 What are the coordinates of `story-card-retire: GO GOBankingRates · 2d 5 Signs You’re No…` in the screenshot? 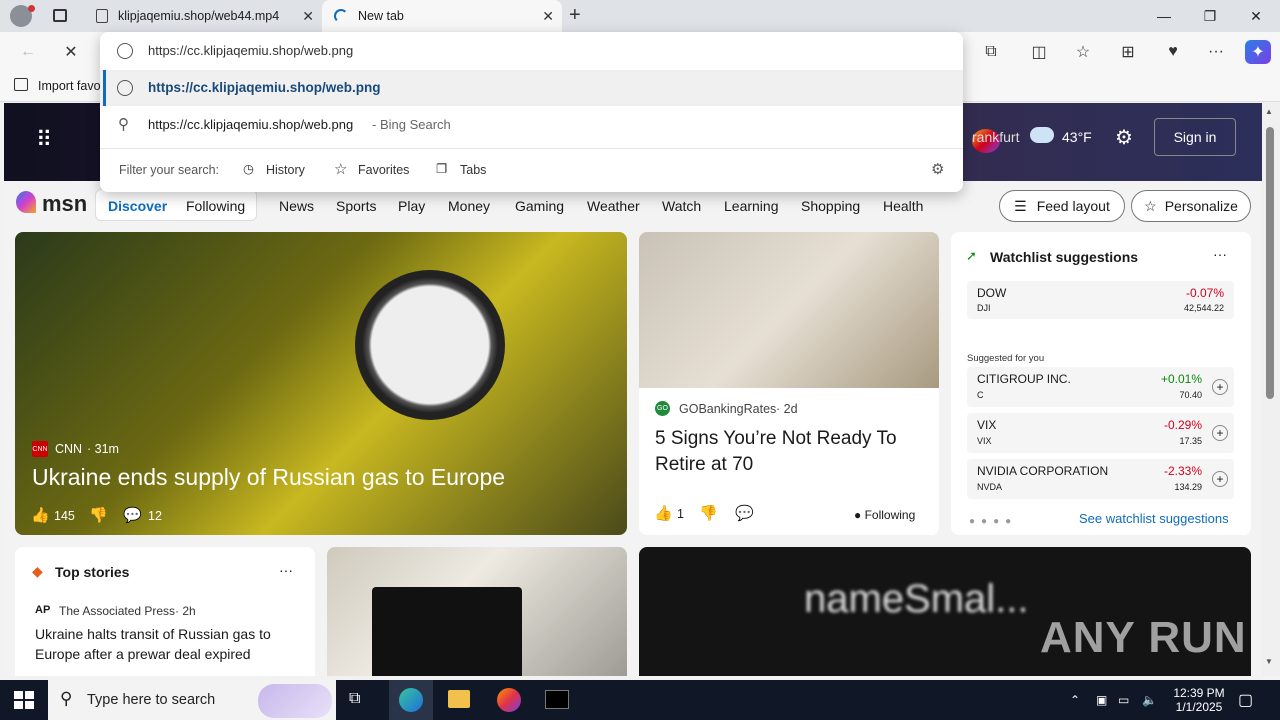 It's located at (789, 383).